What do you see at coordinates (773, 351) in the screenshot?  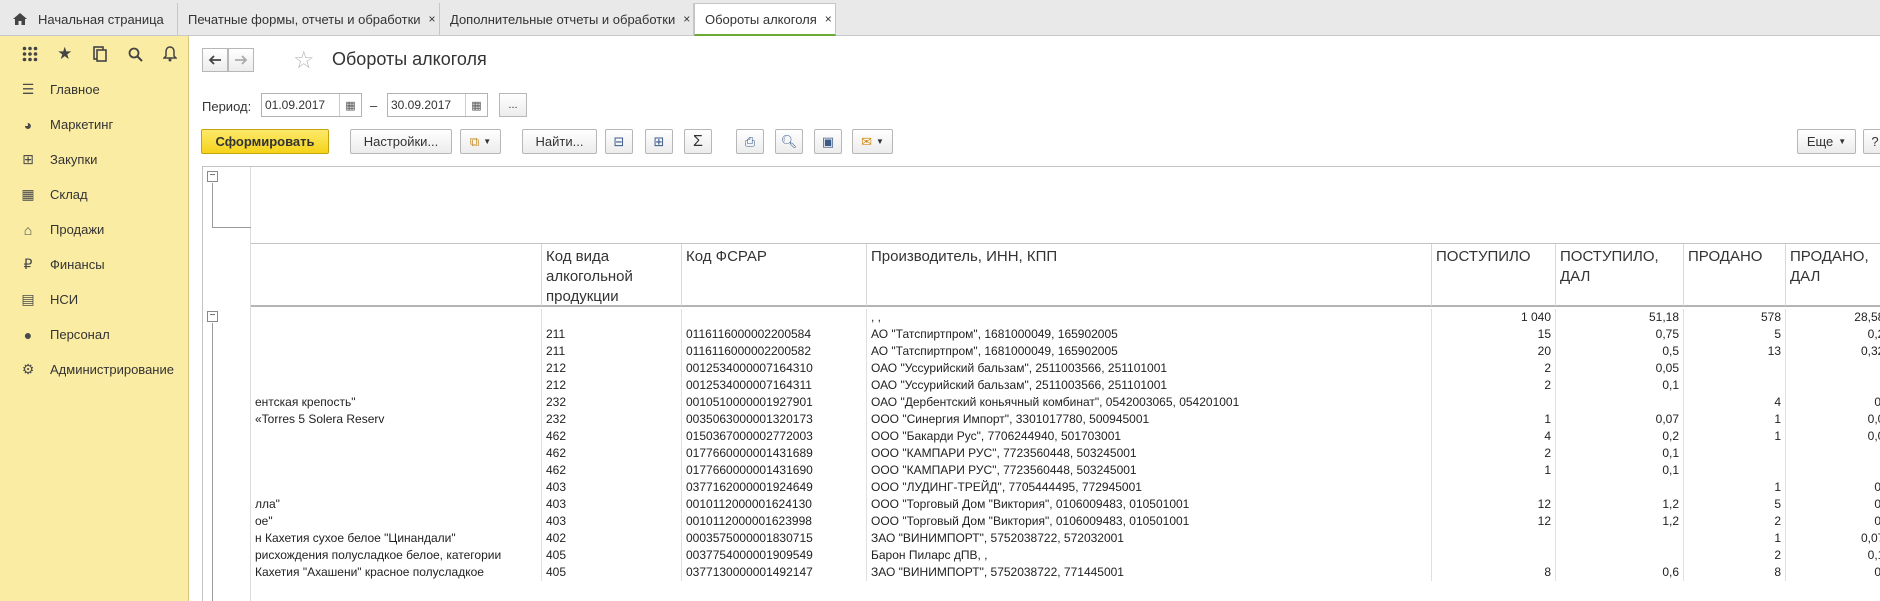 I see `cell-fsrar: 0116116000002200582` at bounding box center [773, 351].